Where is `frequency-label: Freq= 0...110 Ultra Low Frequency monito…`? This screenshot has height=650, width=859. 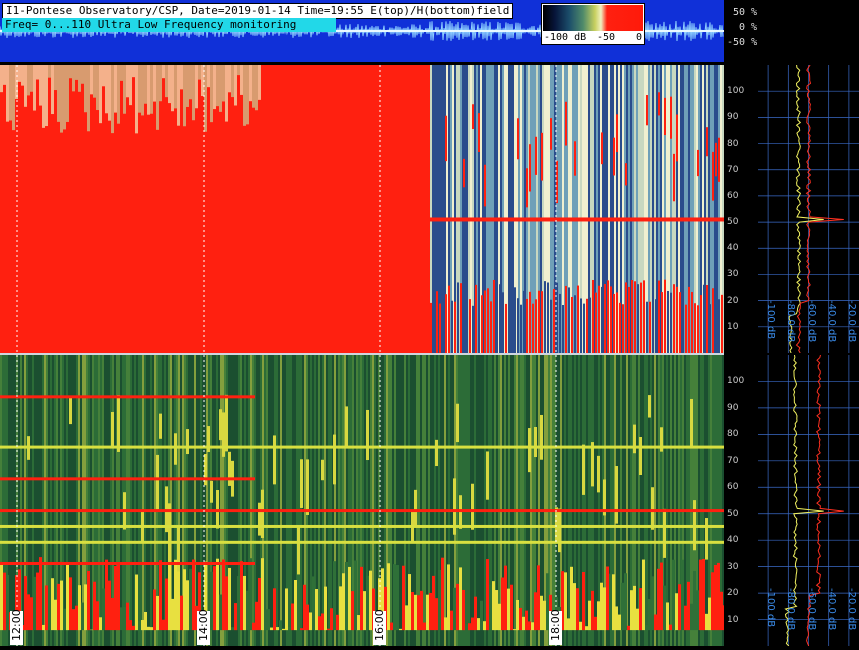 frequency-label: Freq= 0...110 Ultra Low Frequency monito… is located at coordinates (169, 25).